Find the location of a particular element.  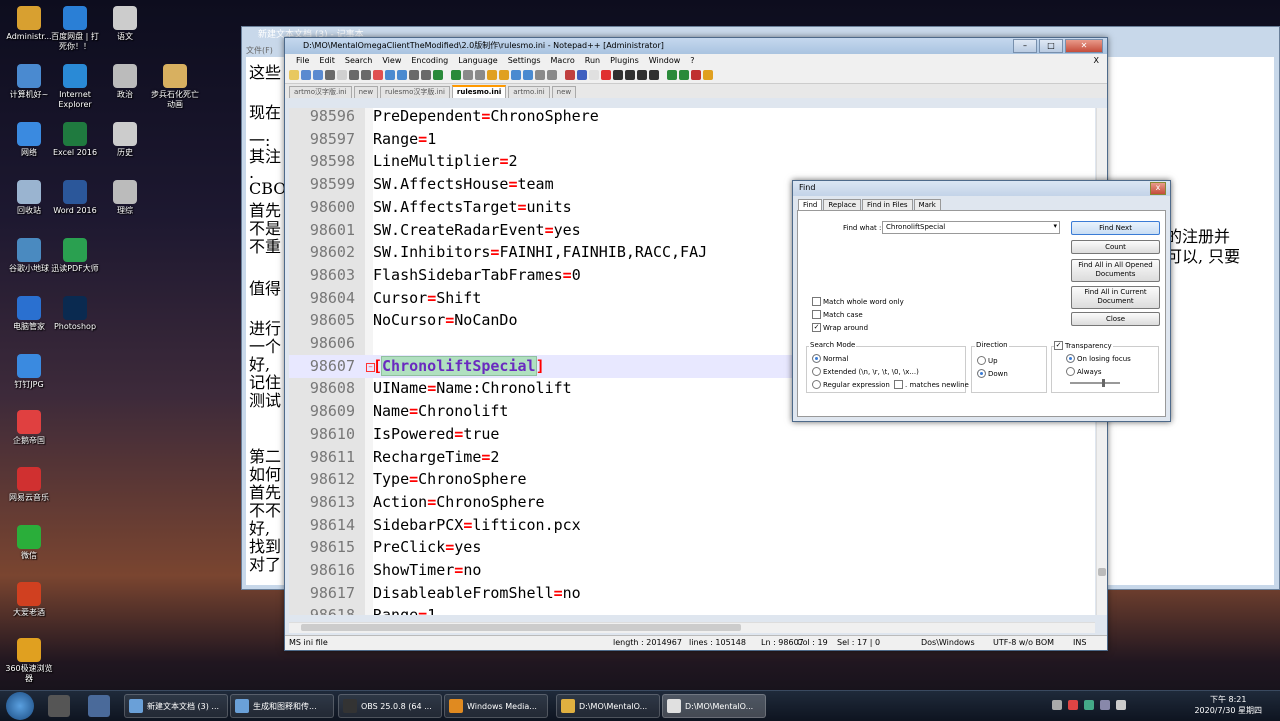

menu-run: Run is located at coordinates (592, 60).